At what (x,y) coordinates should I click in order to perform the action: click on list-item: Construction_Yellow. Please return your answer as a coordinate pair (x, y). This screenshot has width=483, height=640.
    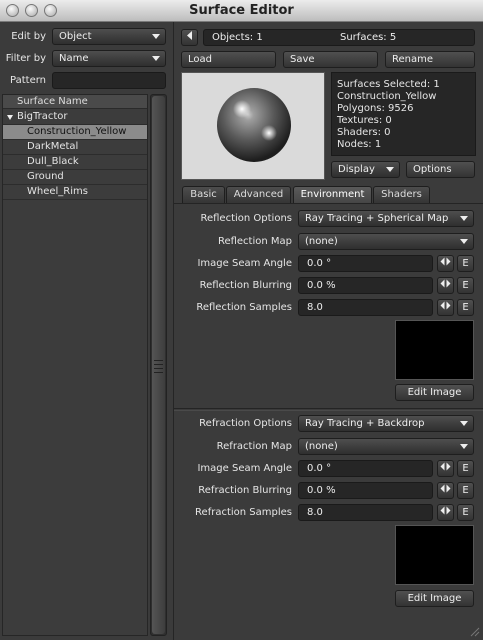
    Looking at the image, I should click on (75, 132).